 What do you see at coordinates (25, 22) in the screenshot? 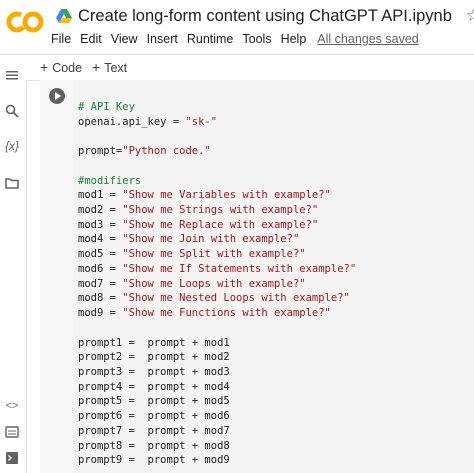
I see `colab-logo` at bounding box center [25, 22].